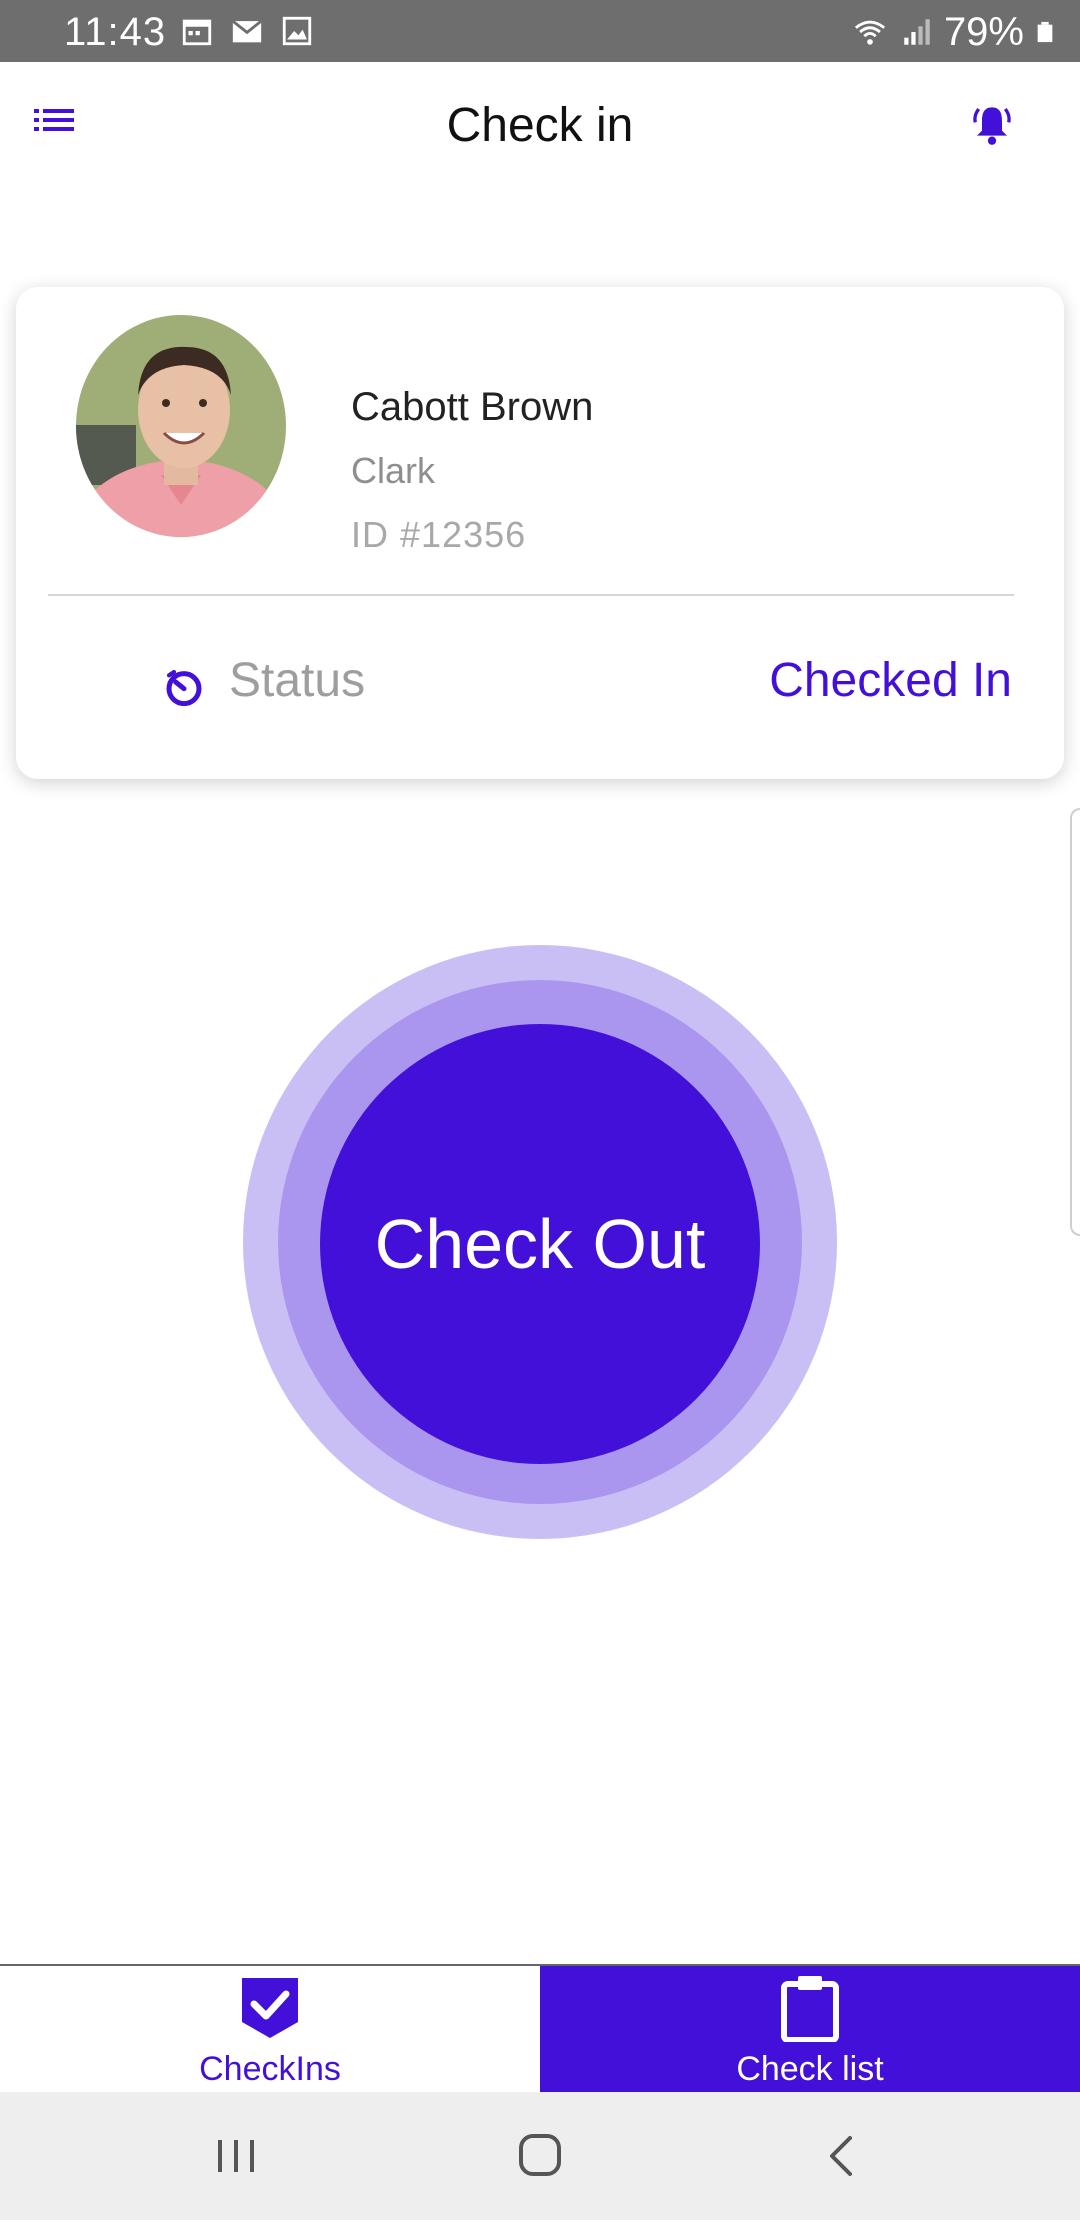 The height and width of the screenshot is (2220, 1080). What do you see at coordinates (540, 31) in the screenshot?
I see `status-bar: 11:43 79%` at bounding box center [540, 31].